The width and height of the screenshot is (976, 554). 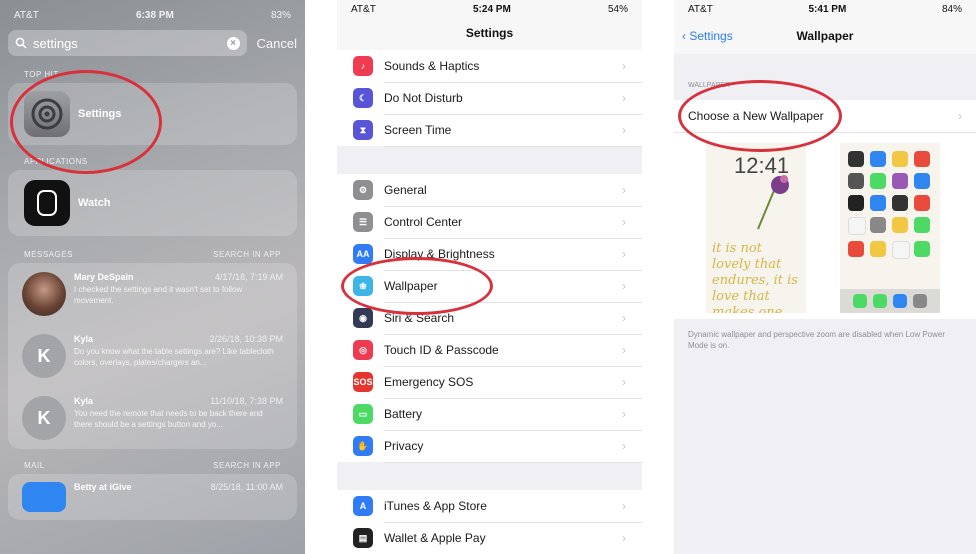 What do you see at coordinates (513, 538) in the screenshot?
I see `settings-row-label: Wallet & Apple Pay` at bounding box center [513, 538].